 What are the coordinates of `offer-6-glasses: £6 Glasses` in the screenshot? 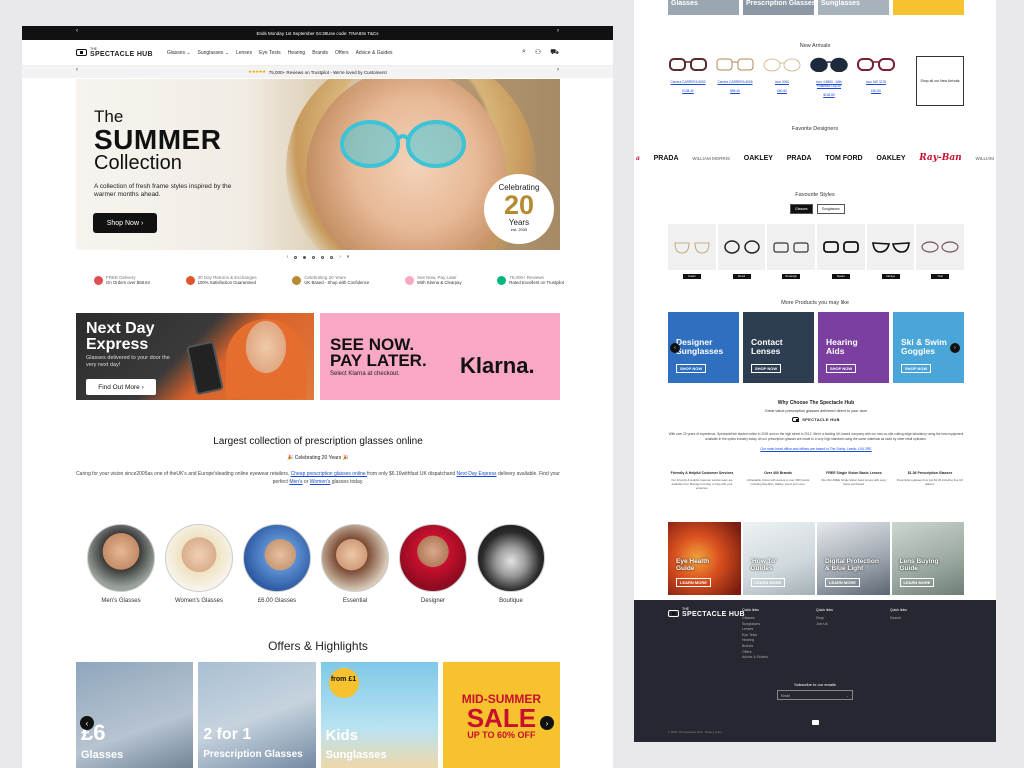 It's located at (135, 715).